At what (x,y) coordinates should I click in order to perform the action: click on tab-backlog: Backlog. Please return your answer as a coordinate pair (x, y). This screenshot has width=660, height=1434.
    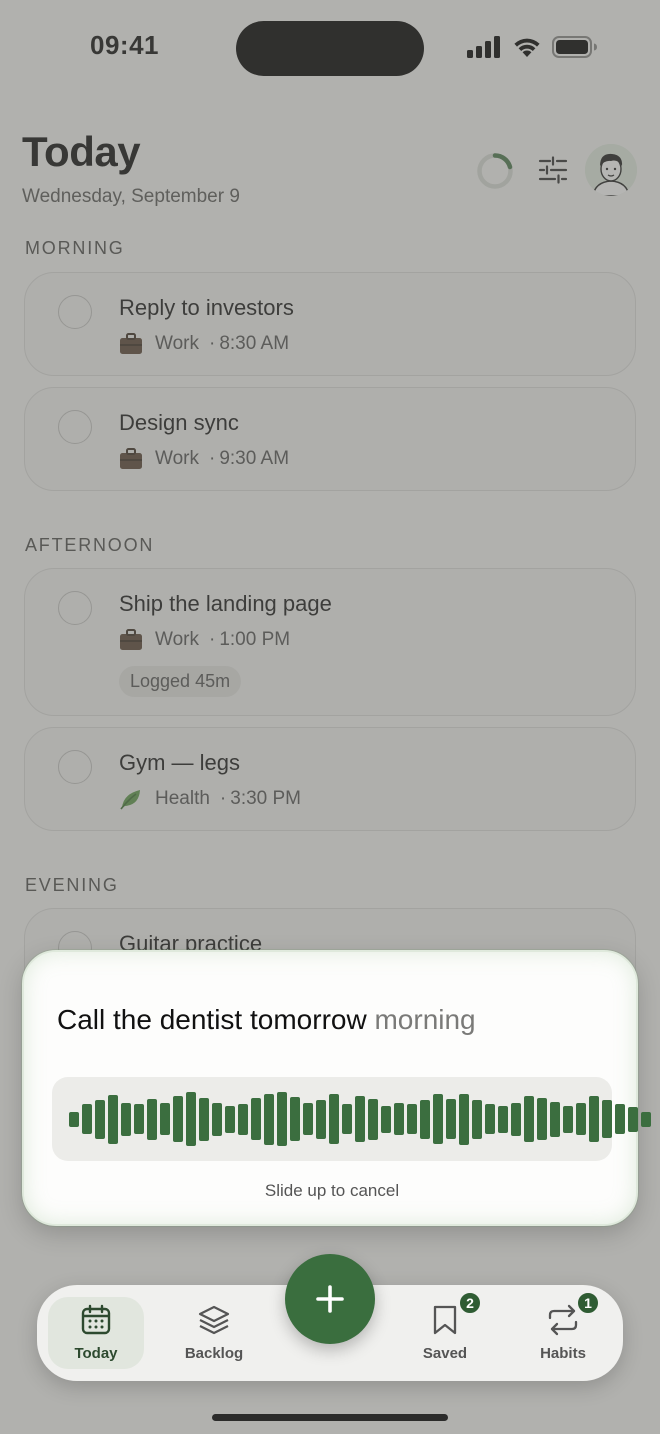
    Looking at the image, I should click on (214, 1333).